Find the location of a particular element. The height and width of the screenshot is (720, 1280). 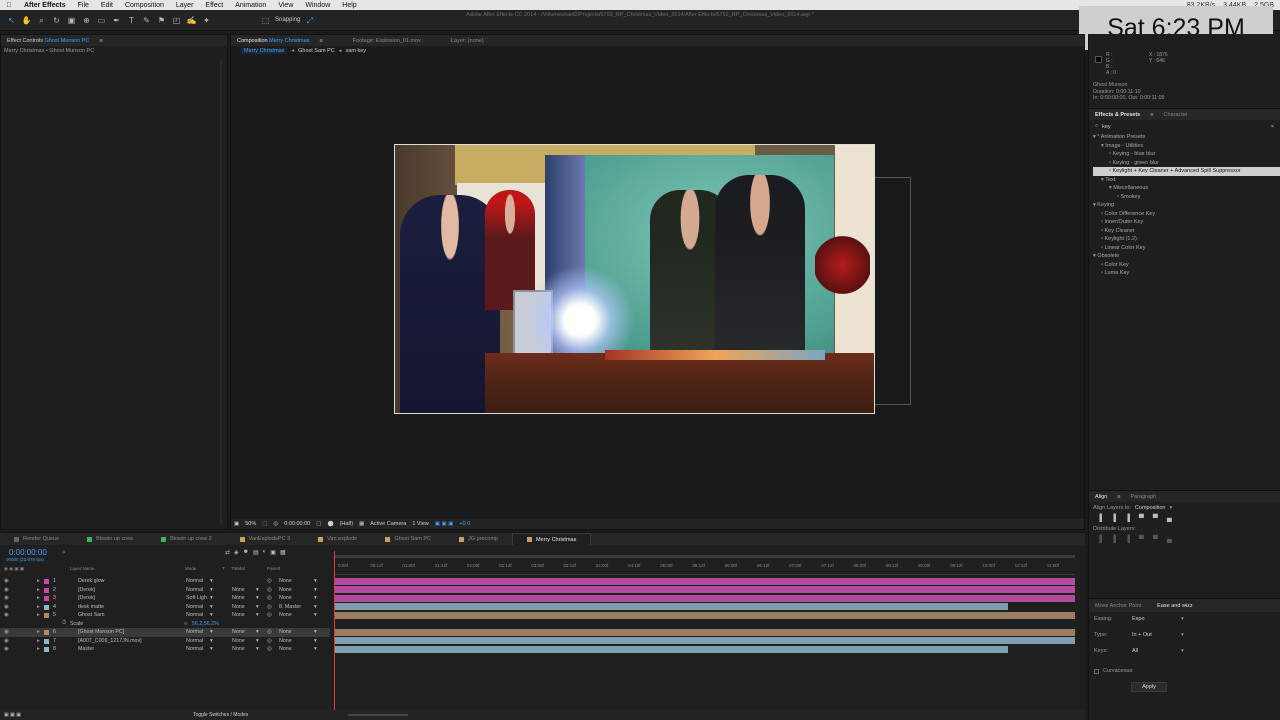

puppet-tool-icon: ✦ is located at coordinates (206, 20).